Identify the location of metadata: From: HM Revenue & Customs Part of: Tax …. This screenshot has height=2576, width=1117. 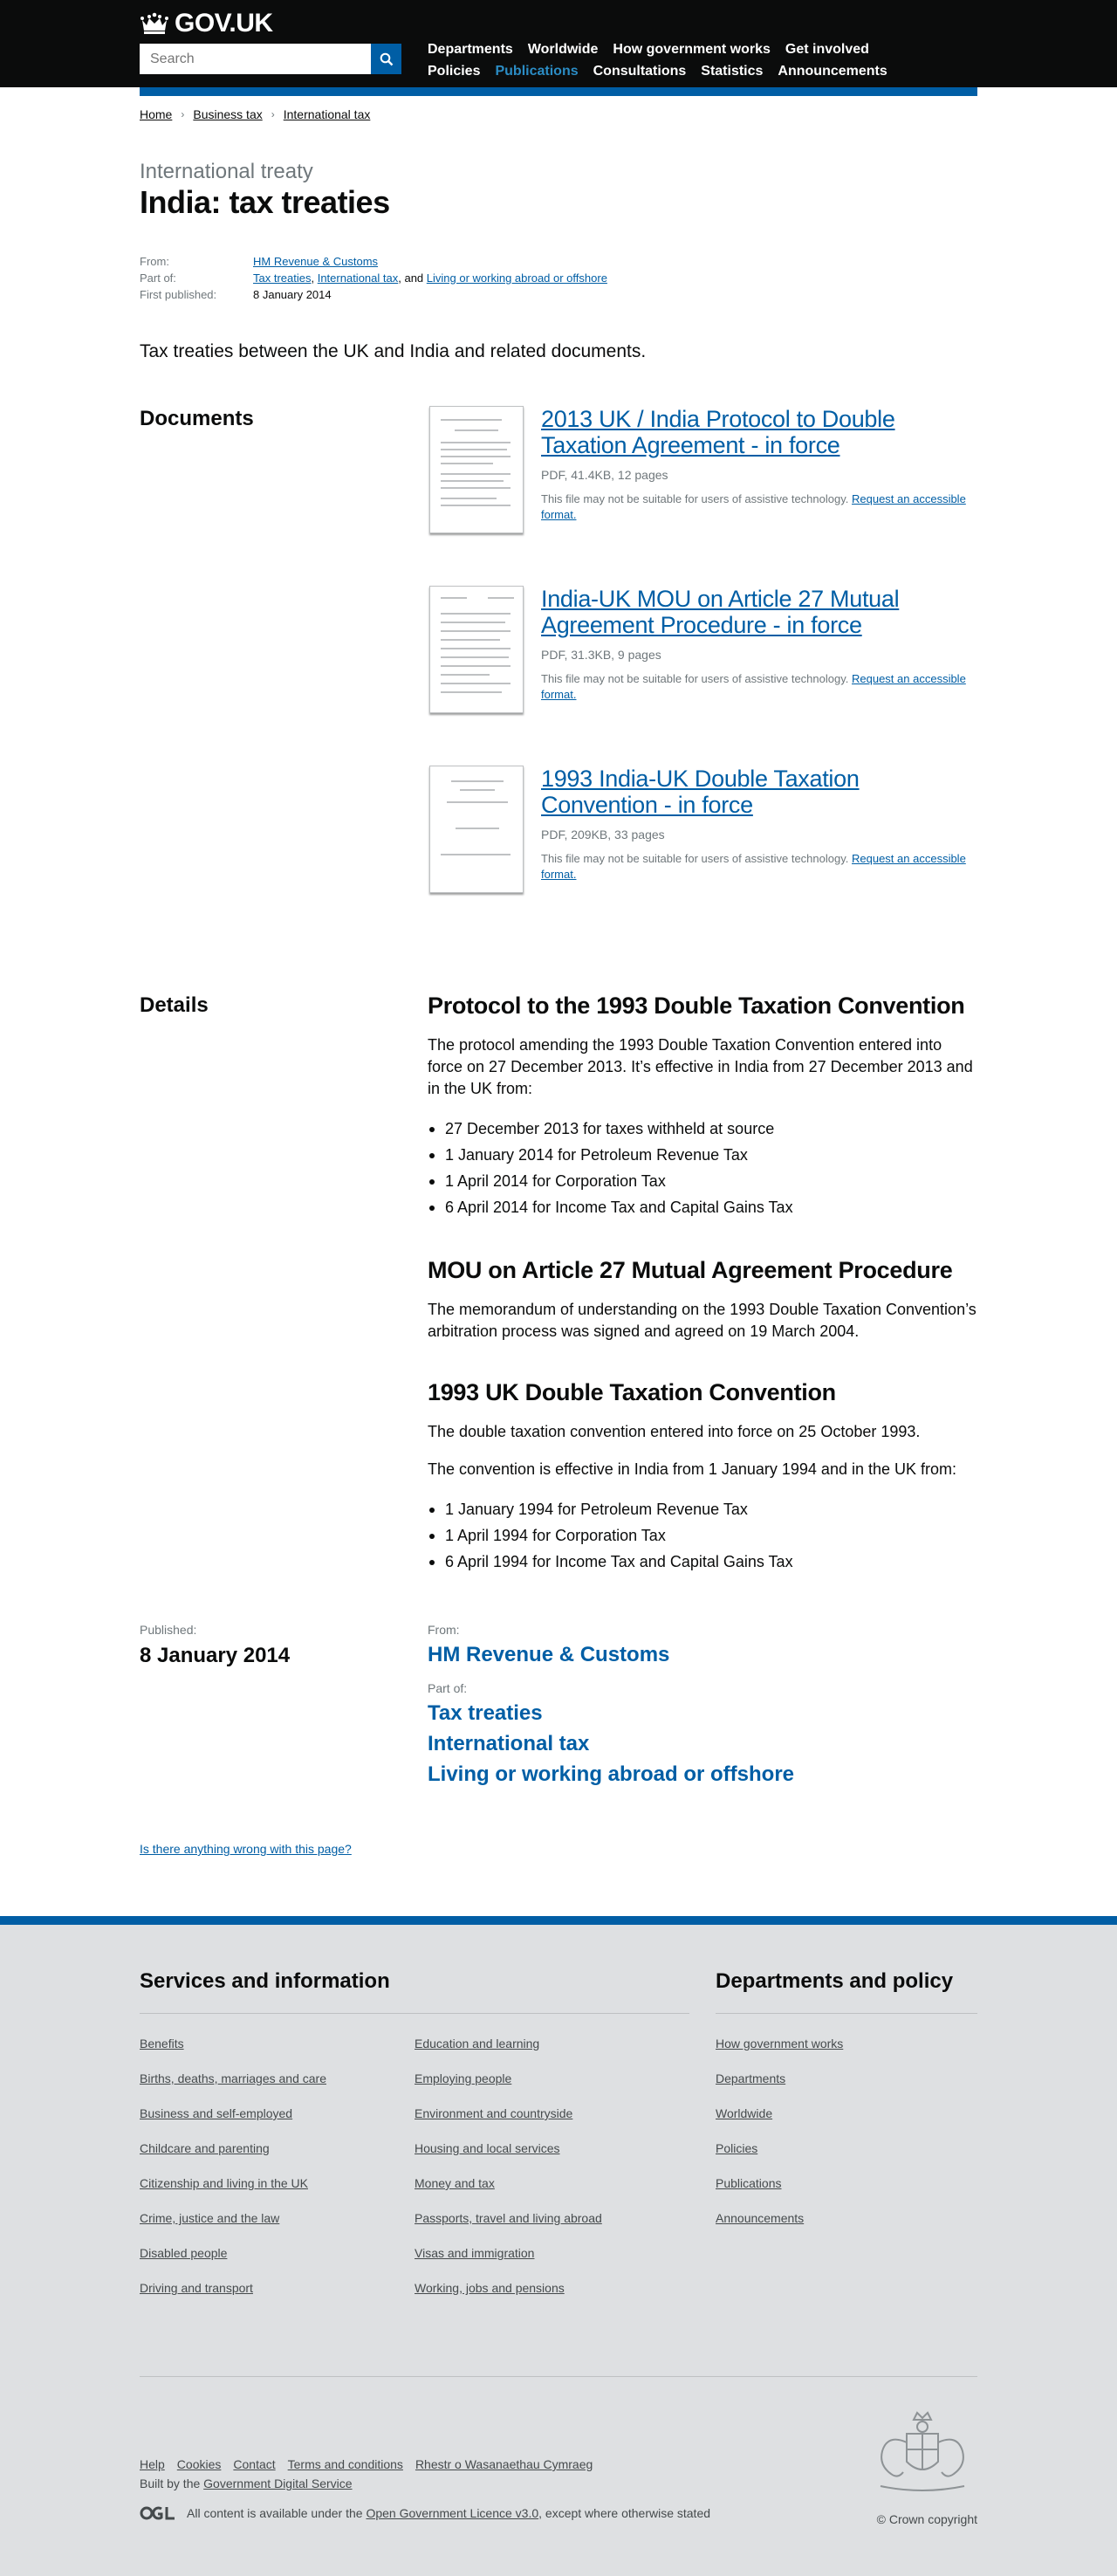
(558, 278).